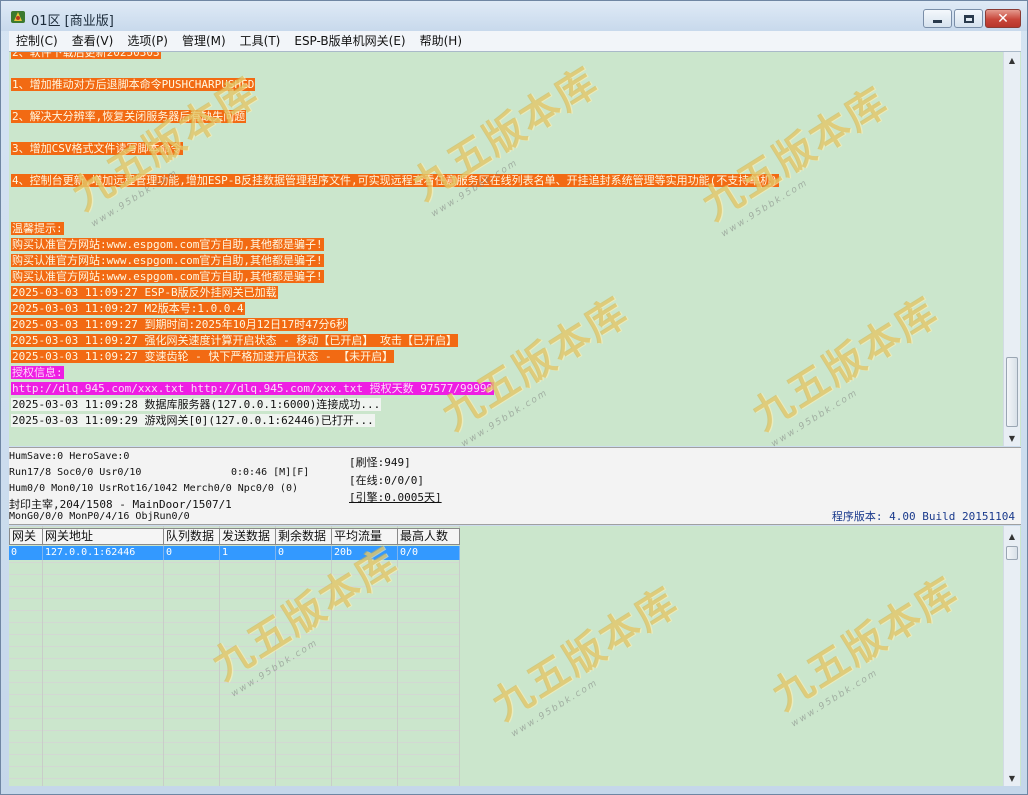 The height and width of the screenshot is (795, 1028). What do you see at coordinates (75, 472) in the screenshot?
I see `run-stats: Run17/8 Soc0/0 Usr0/10` at bounding box center [75, 472].